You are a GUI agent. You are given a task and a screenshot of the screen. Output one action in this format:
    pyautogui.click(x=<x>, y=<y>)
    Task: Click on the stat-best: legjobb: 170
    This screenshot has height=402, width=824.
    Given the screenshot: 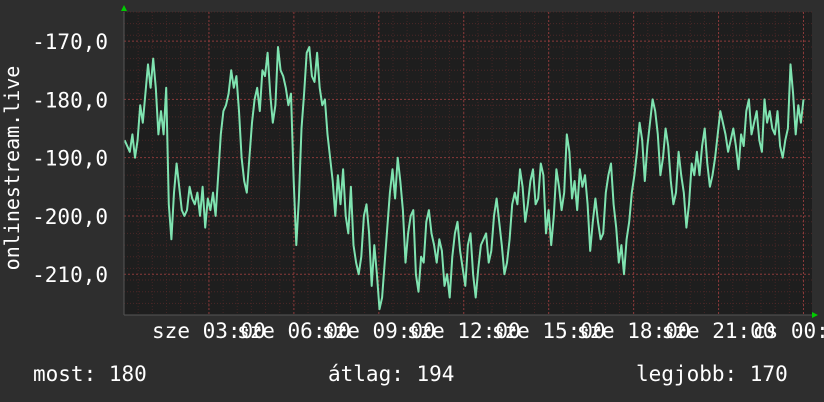 What is the action you would take?
    pyautogui.click(x=712, y=374)
    